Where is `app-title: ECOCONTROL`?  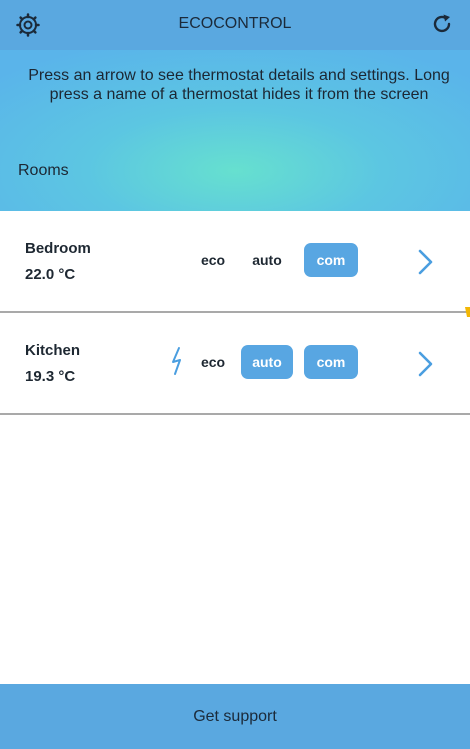
app-title: ECOCONTROL is located at coordinates (235, 23).